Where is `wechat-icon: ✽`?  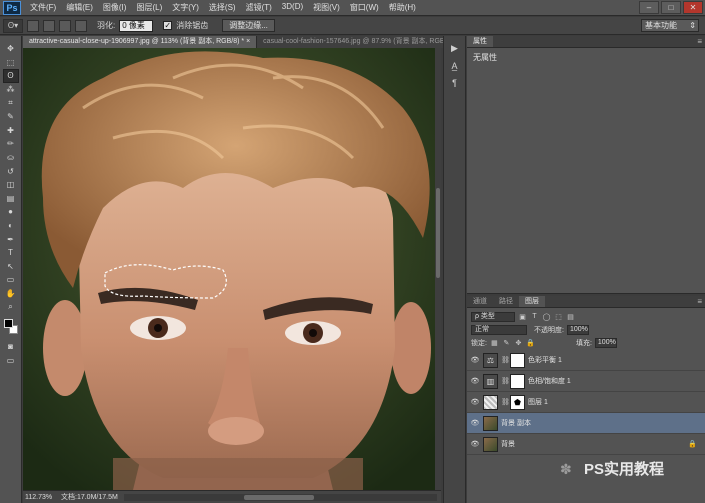 wechat-icon: ✽ is located at coordinates (566, 468).